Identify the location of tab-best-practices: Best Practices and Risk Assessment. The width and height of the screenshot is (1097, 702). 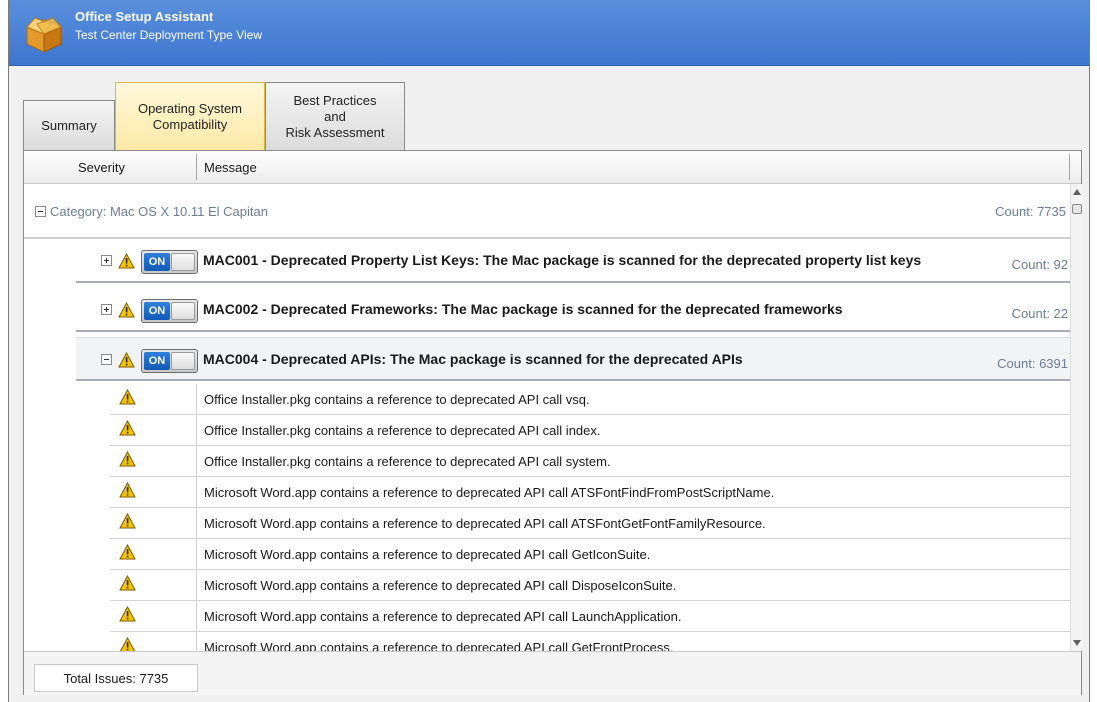
(335, 116).